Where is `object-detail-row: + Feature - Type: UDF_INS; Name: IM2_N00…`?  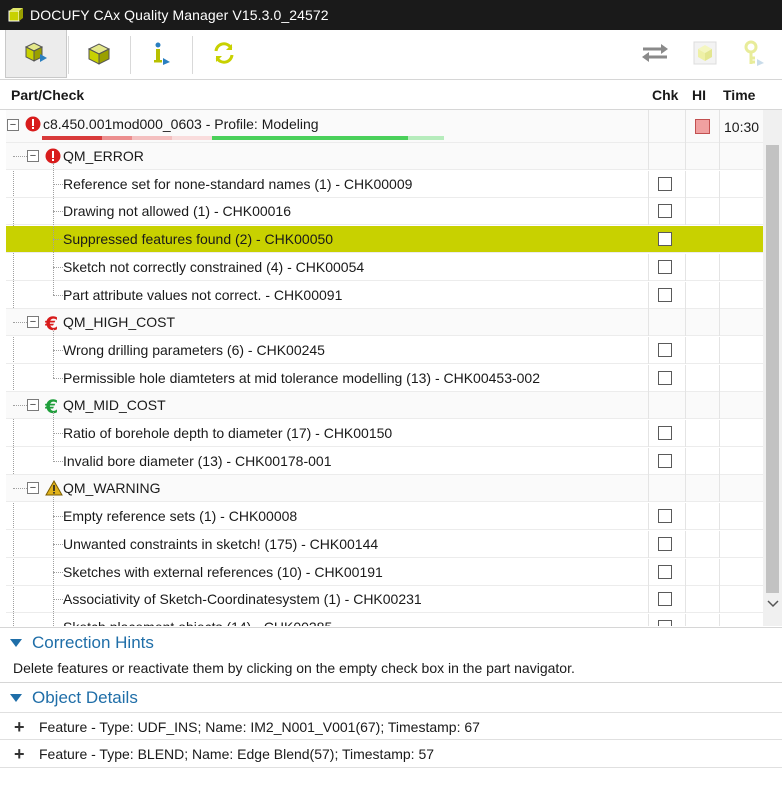
object-detail-row: + Feature - Type: UDF_INS; Name: IM2_N00… is located at coordinates (391, 726).